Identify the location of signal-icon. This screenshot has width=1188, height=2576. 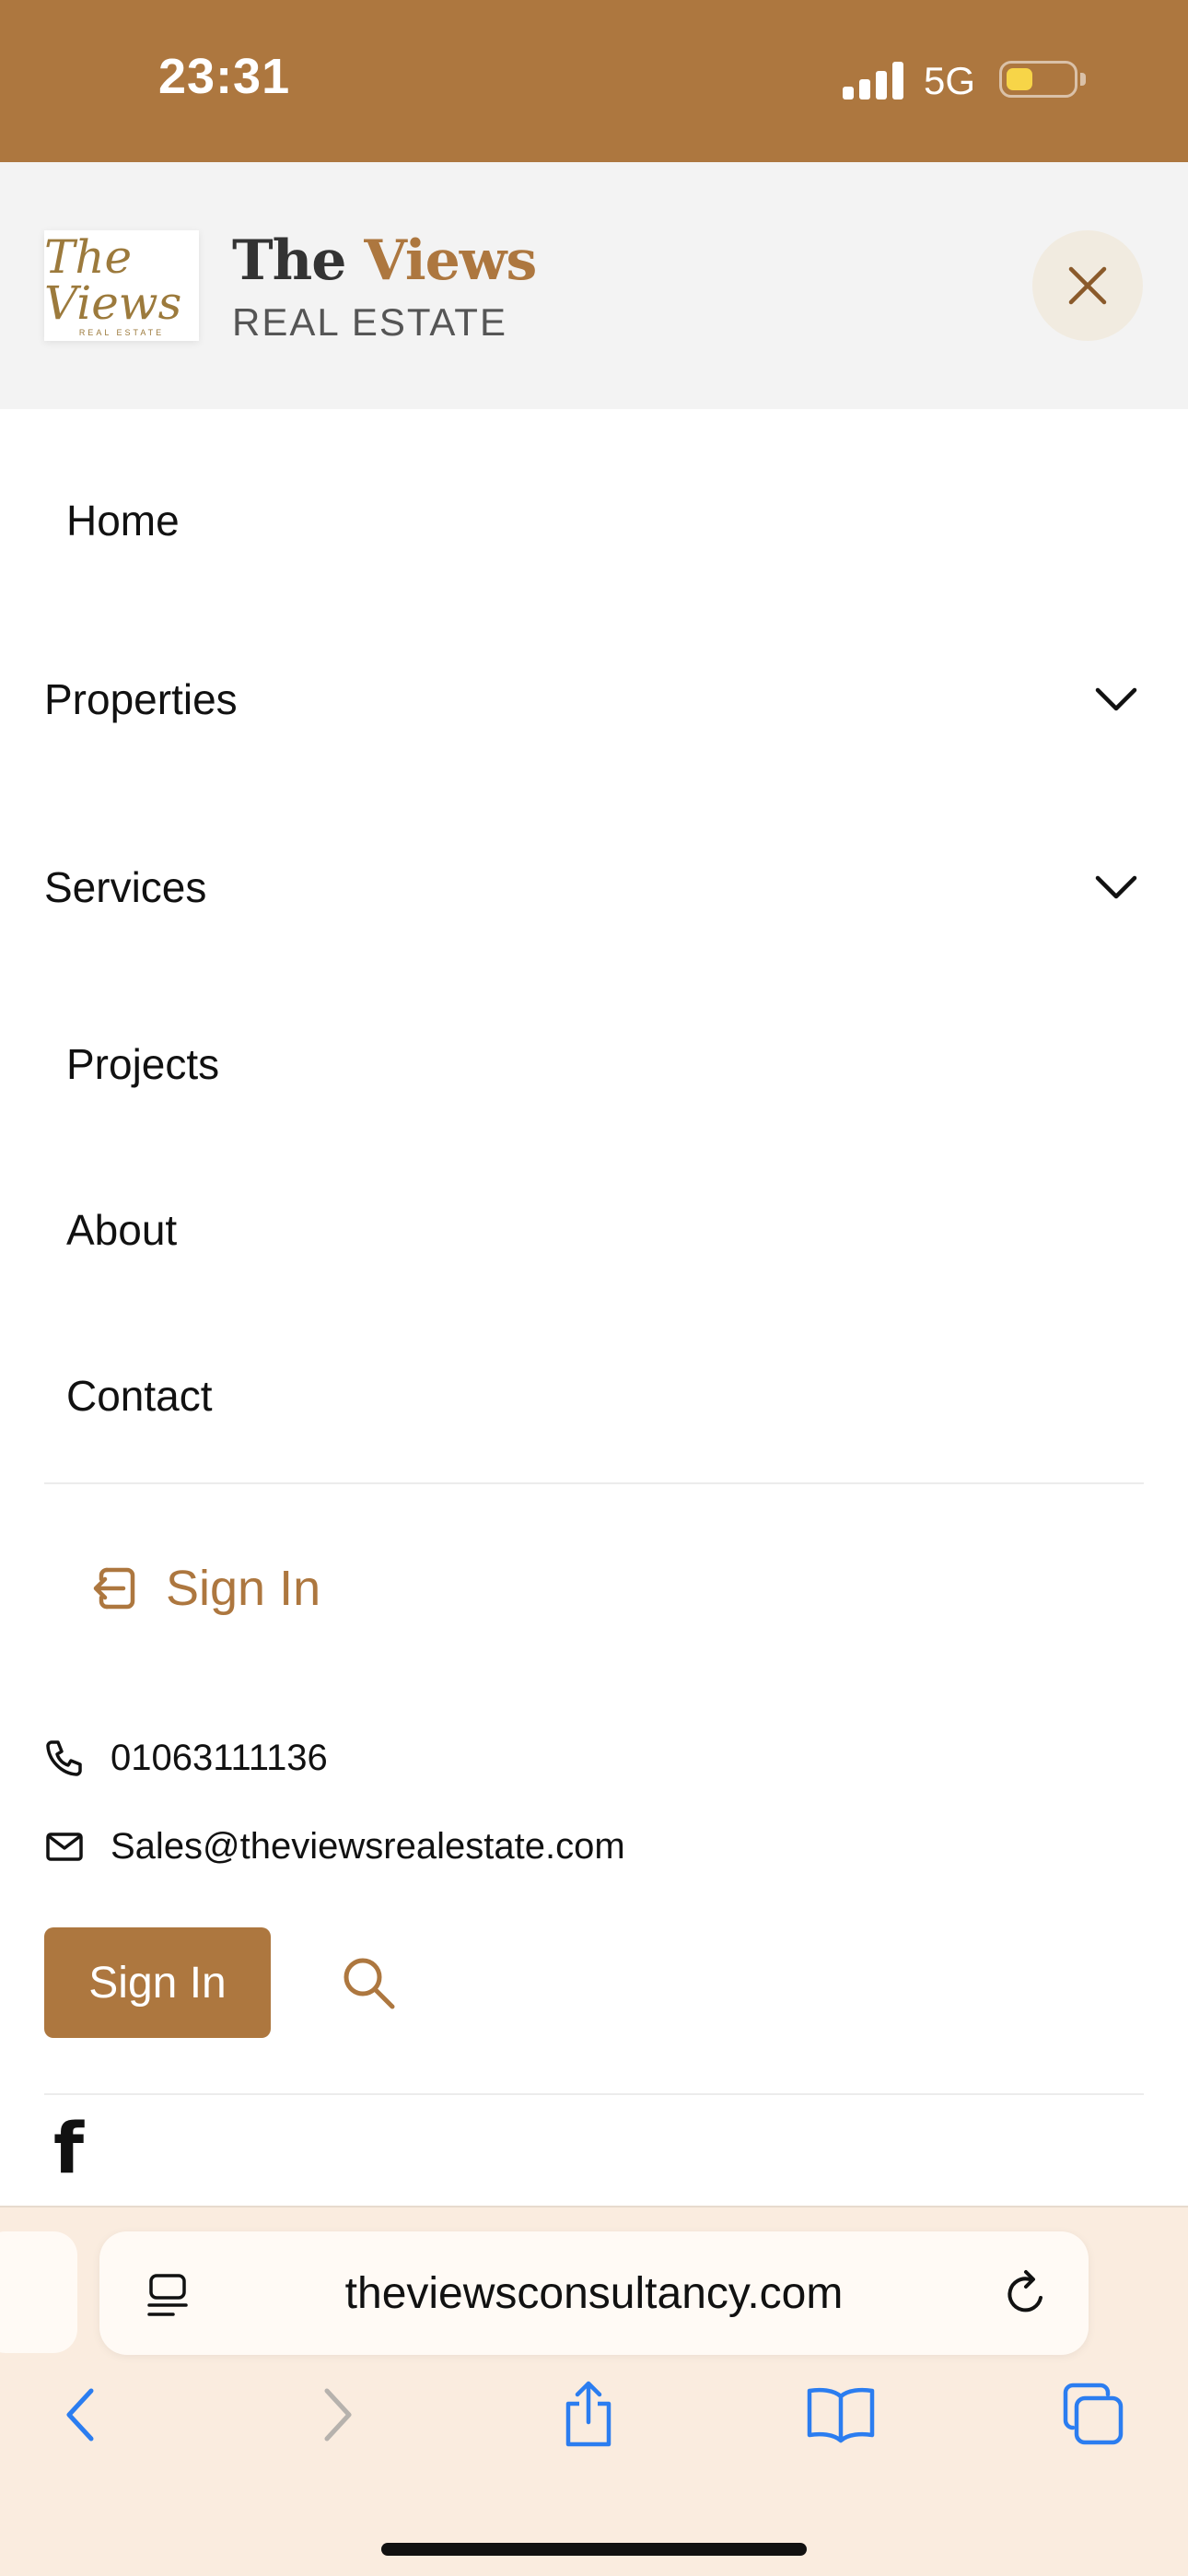
(874, 80).